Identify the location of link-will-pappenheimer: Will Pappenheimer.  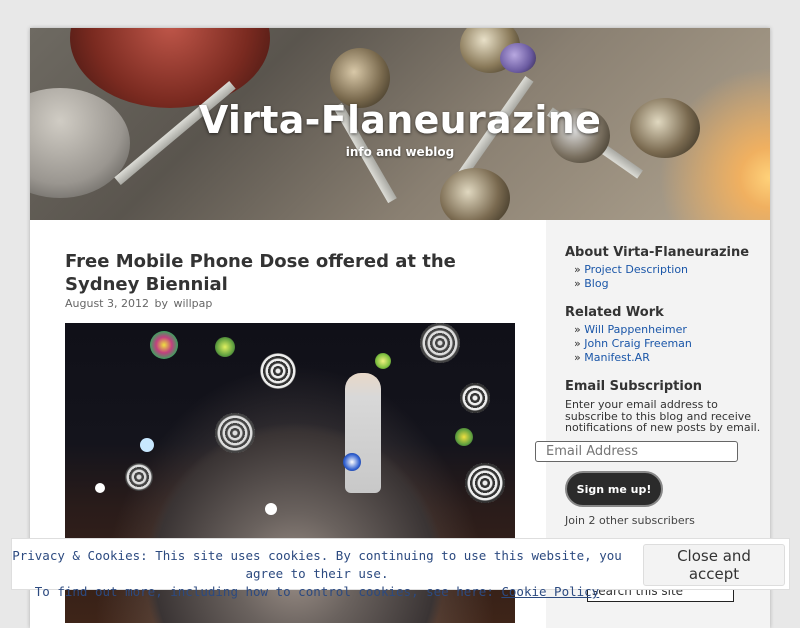
(635, 329).